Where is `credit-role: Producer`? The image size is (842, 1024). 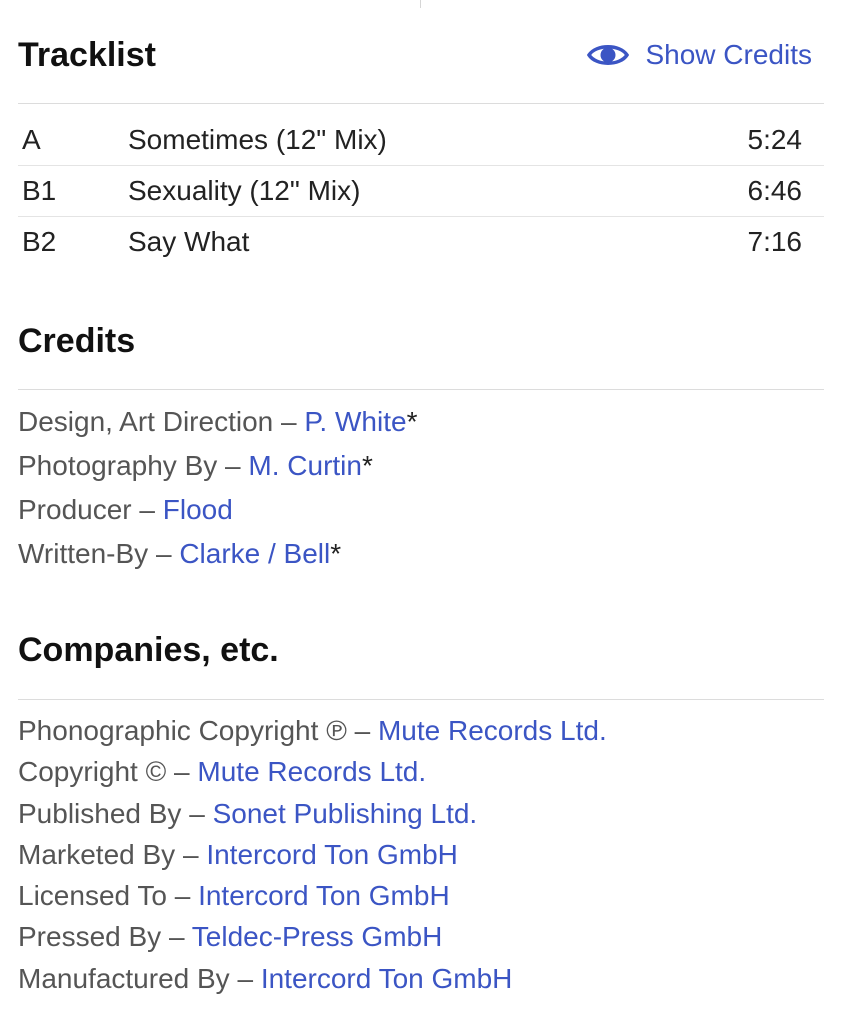
credit-role: Producer is located at coordinates (75, 509).